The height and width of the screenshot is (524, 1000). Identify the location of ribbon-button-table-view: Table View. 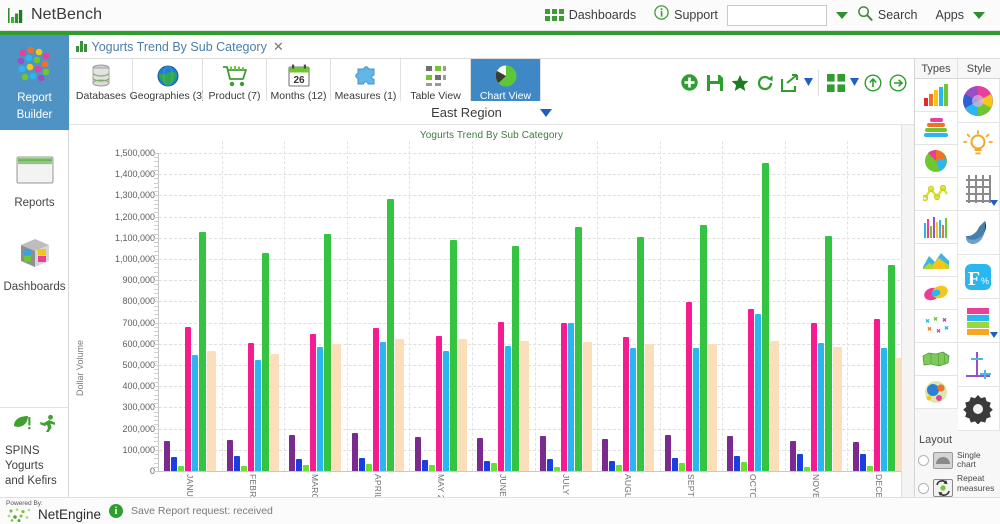
(436, 83).